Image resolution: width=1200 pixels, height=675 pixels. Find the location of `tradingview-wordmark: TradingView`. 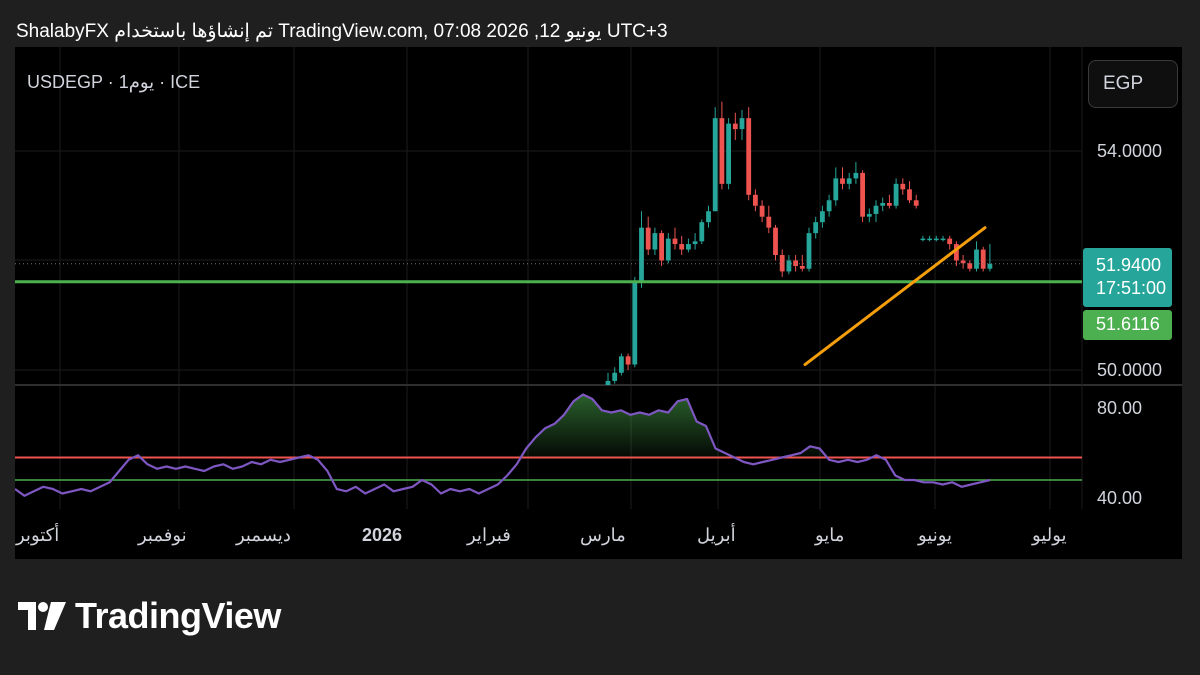

tradingview-wordmark: TradingView is located at coordinates (178, 615).